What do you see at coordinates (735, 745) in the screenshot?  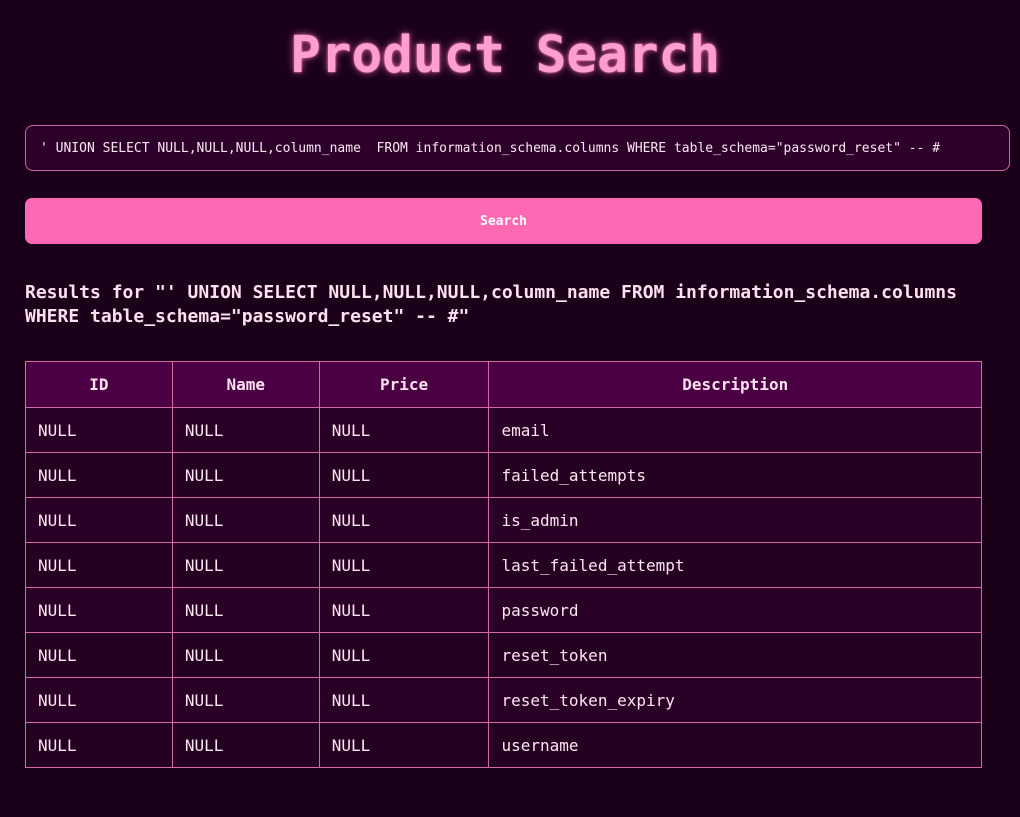 I see `cell-description: username` at bounding box center [735, 745].